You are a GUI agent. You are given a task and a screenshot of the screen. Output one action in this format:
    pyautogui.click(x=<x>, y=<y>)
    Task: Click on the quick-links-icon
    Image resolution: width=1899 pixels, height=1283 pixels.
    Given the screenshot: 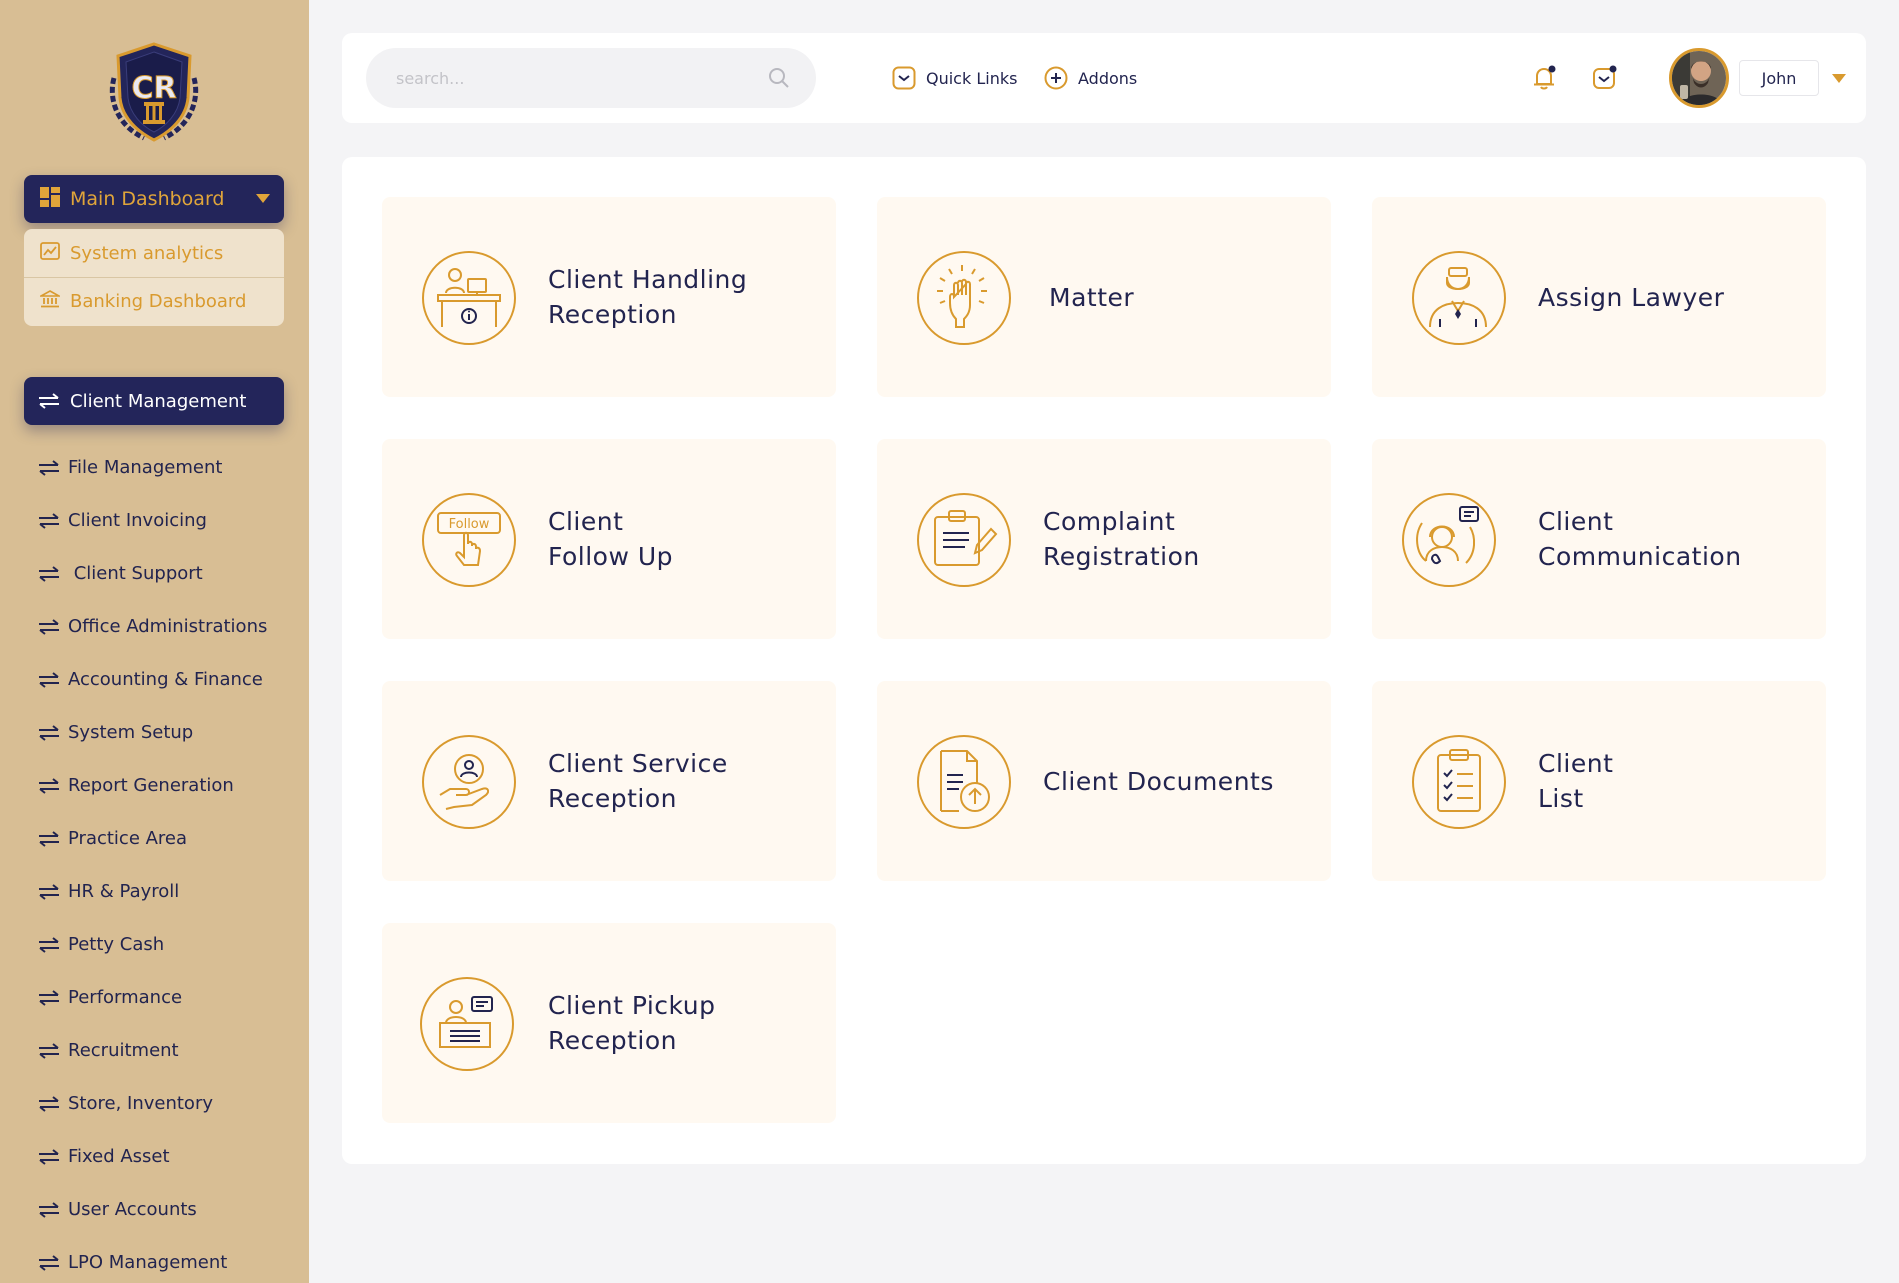 What is the action you would take?
    pyautogui.click(x=904, y=78)
    